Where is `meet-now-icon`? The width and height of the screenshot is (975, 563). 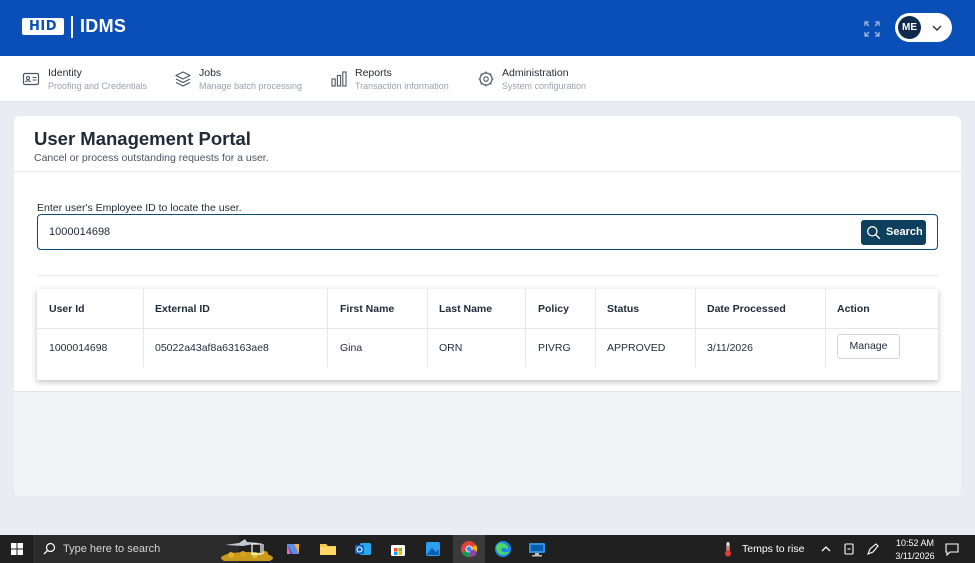
meet-now-icon is located at coordinates (849, 549).